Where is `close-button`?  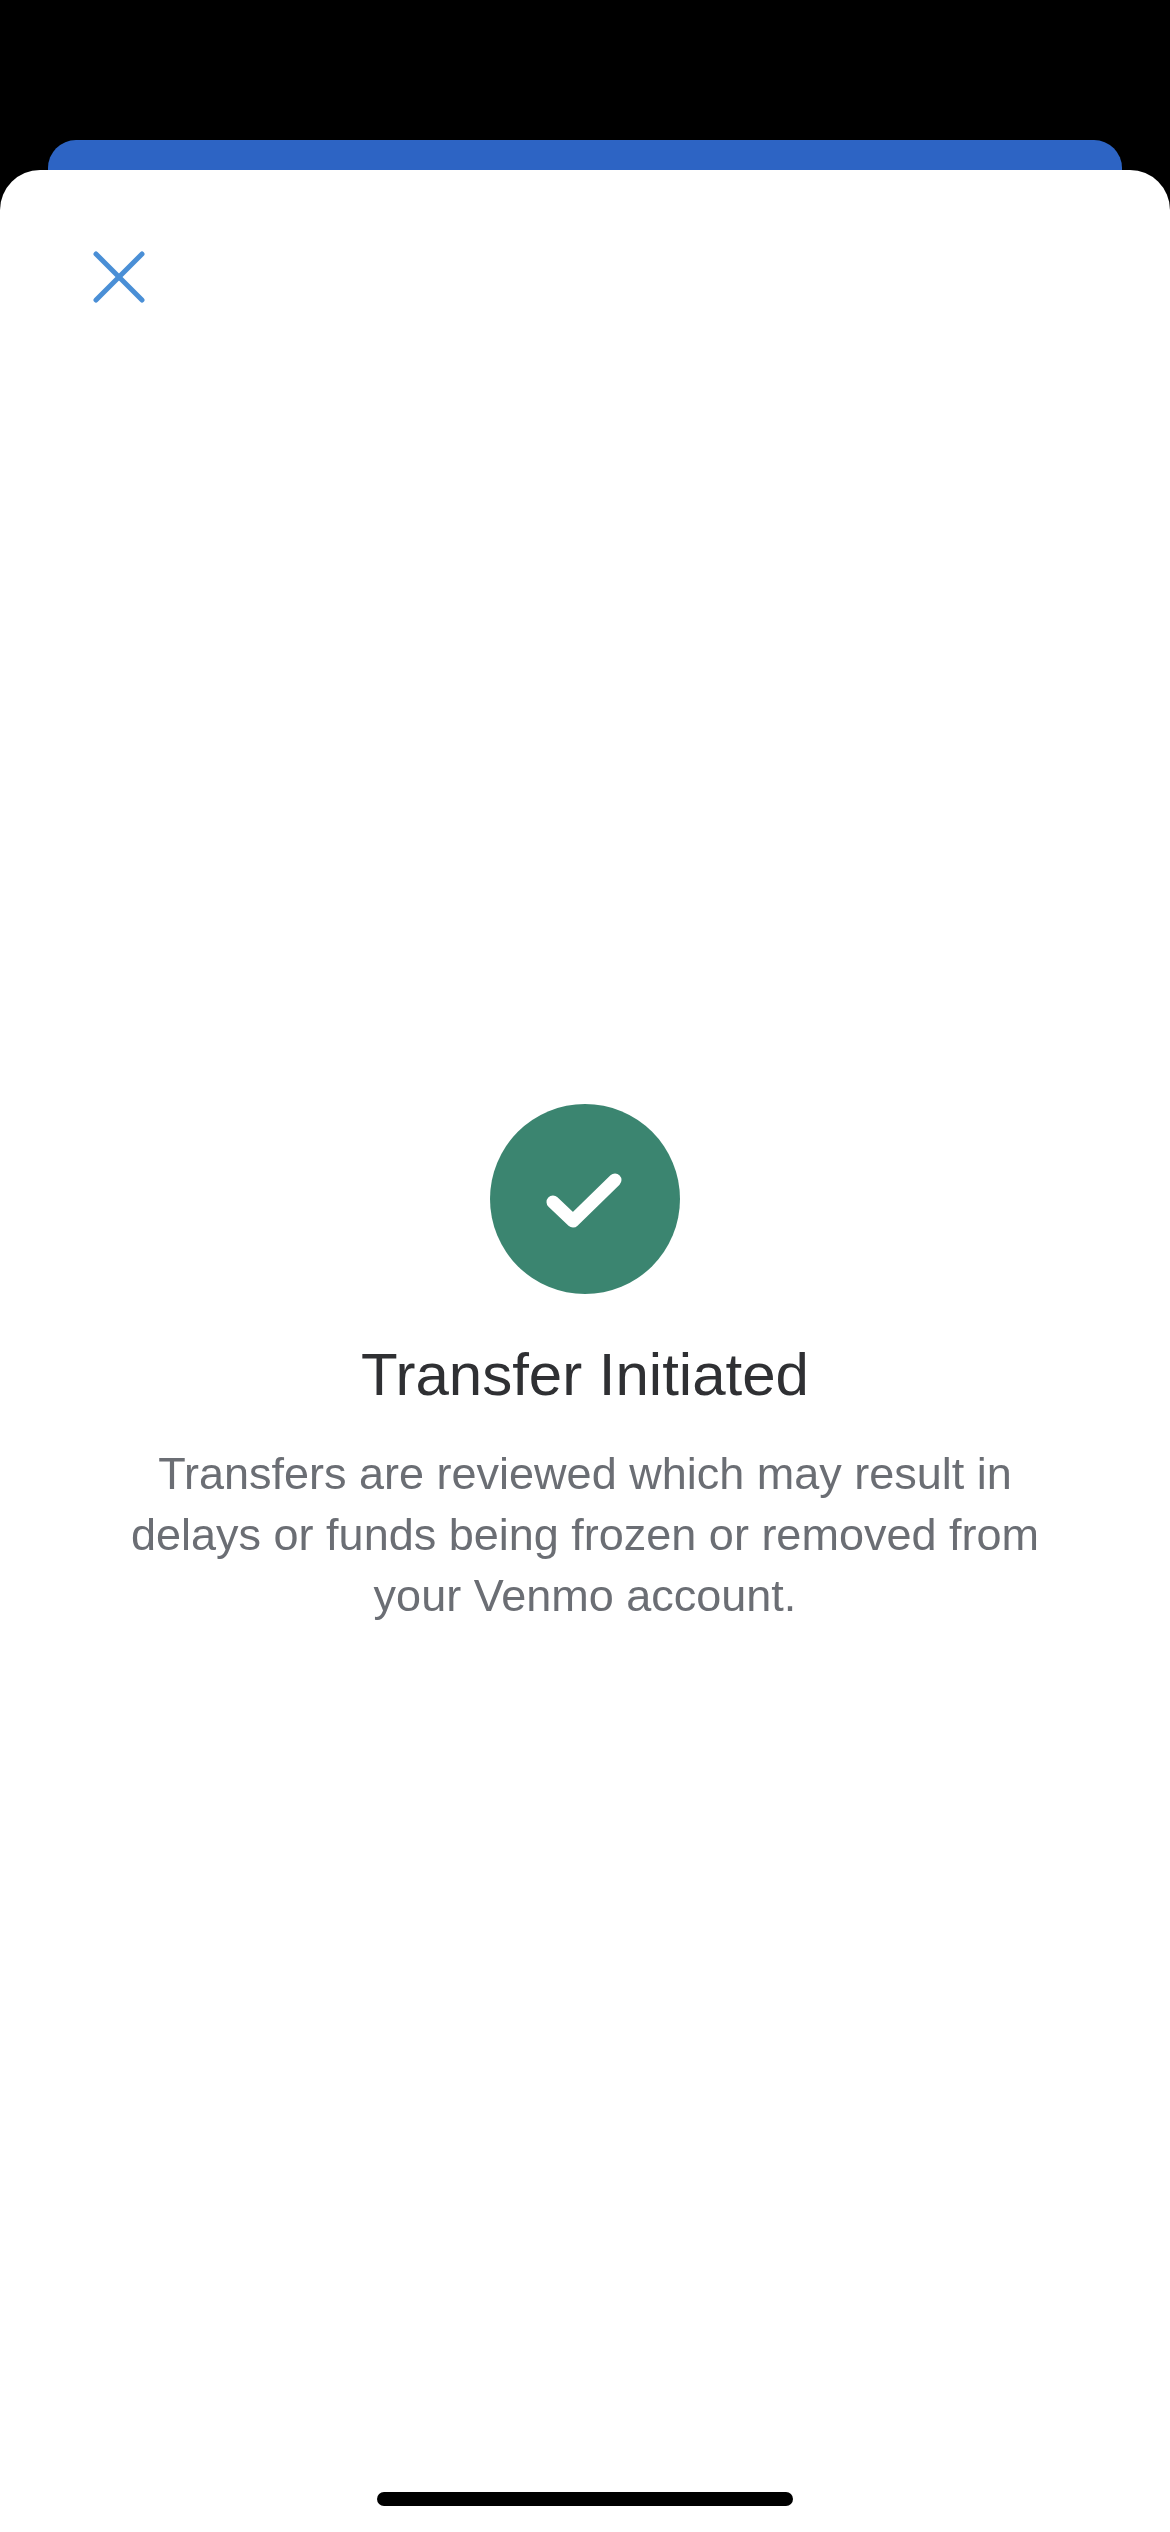
close-button is located at coordinates (119, 277).